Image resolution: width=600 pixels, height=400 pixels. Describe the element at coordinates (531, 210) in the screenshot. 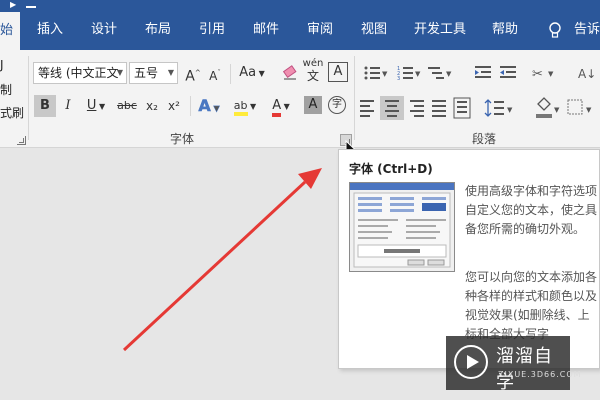

I see `tooltip-description-1: 使用高级字体和字符选项自定义您的文本，使之具备您所需的确切外观。` at that location.